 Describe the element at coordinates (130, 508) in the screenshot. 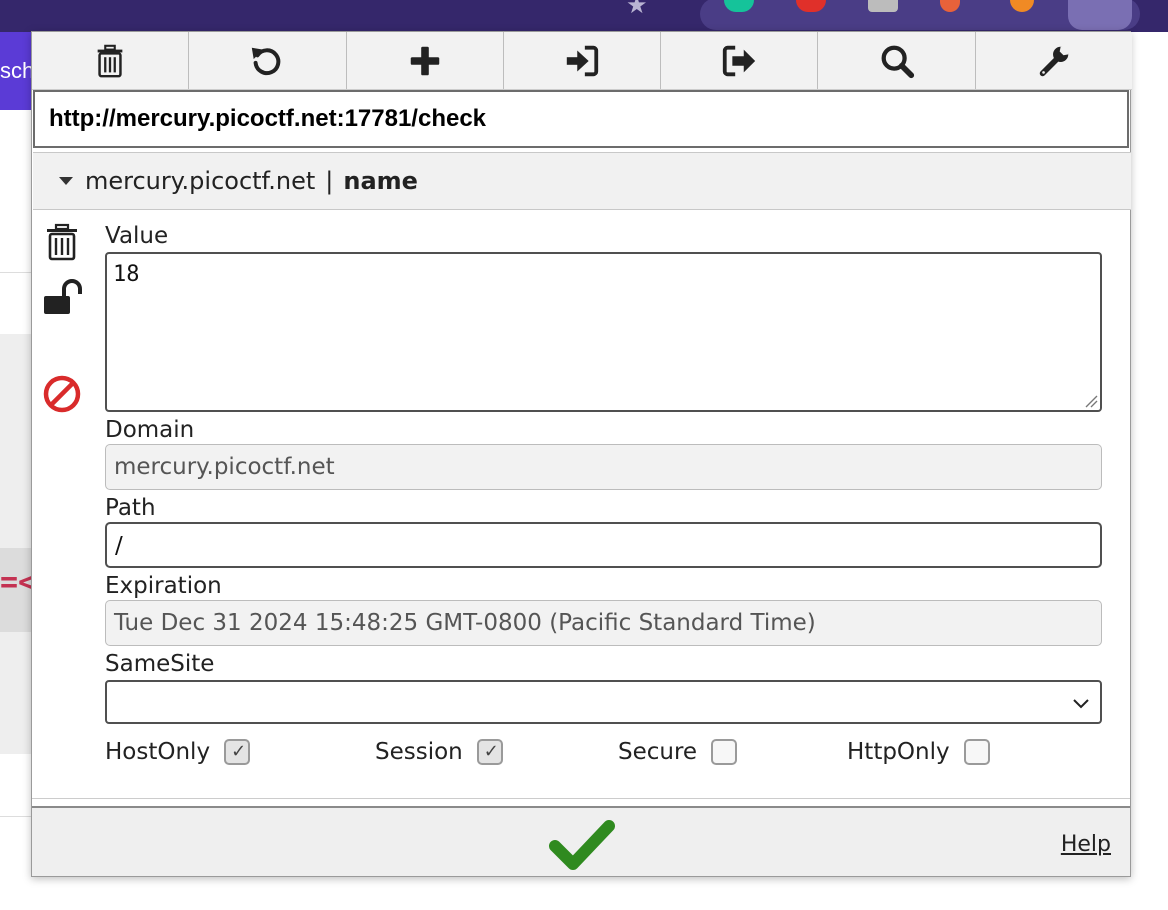

I see `path-label: Path` at that location.